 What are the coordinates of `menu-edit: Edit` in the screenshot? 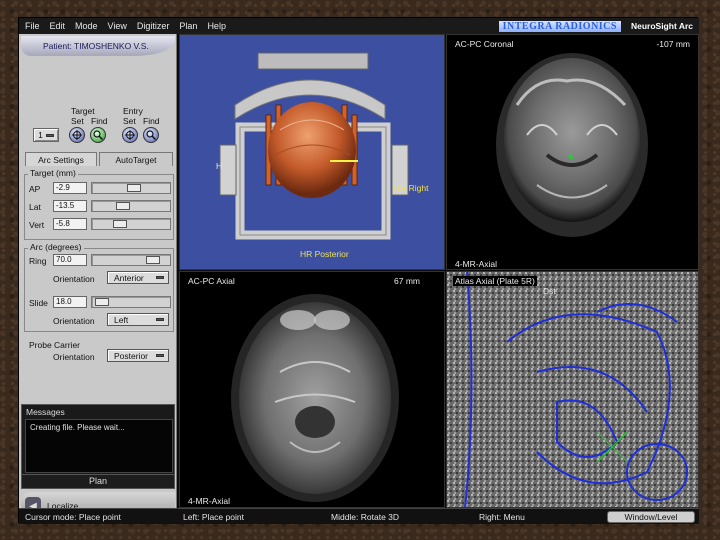 It's located at (58, 26).